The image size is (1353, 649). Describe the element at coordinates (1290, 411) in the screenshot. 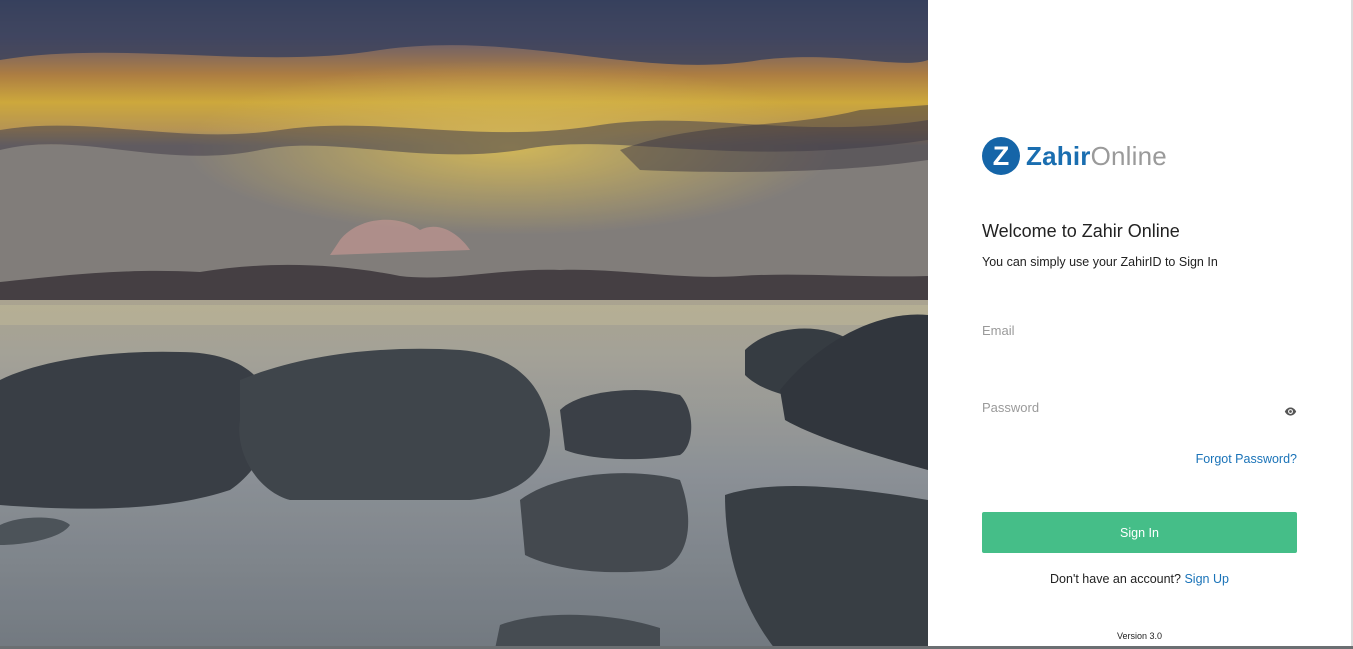

I see `eye-icon` at that location.